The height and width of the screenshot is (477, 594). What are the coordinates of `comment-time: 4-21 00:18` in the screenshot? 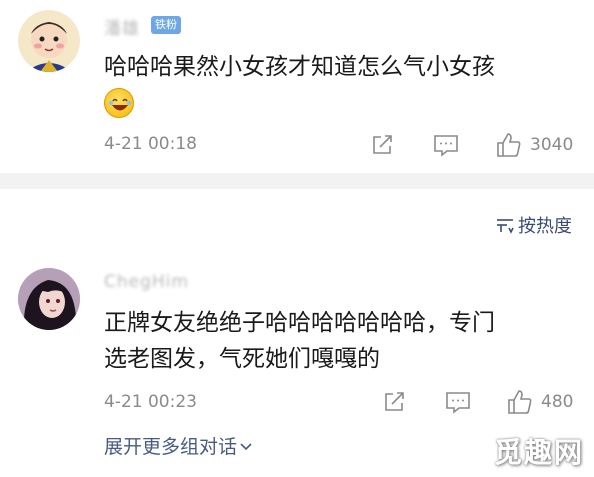 It's located at (150, 144).